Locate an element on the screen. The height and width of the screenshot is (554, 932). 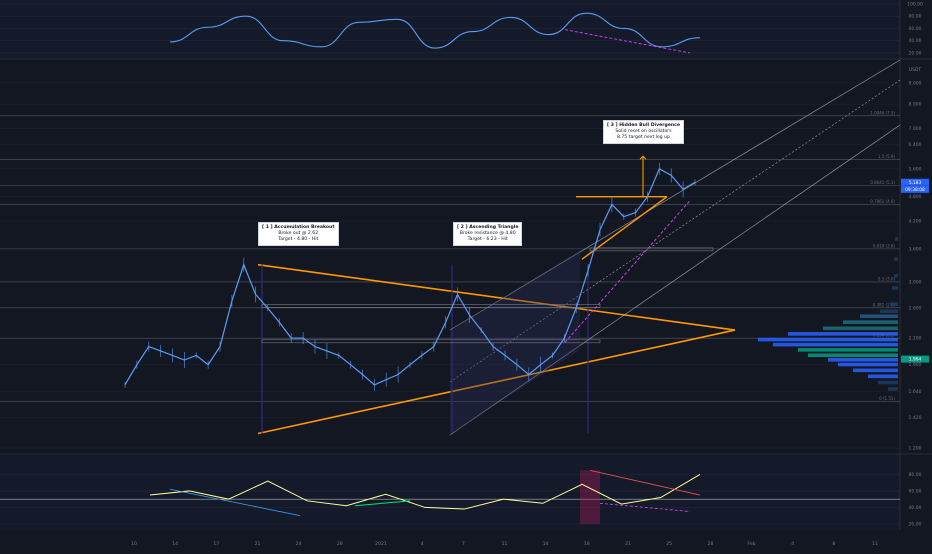
time-x-tick-label: 8 is located at coordinates (833, 544).